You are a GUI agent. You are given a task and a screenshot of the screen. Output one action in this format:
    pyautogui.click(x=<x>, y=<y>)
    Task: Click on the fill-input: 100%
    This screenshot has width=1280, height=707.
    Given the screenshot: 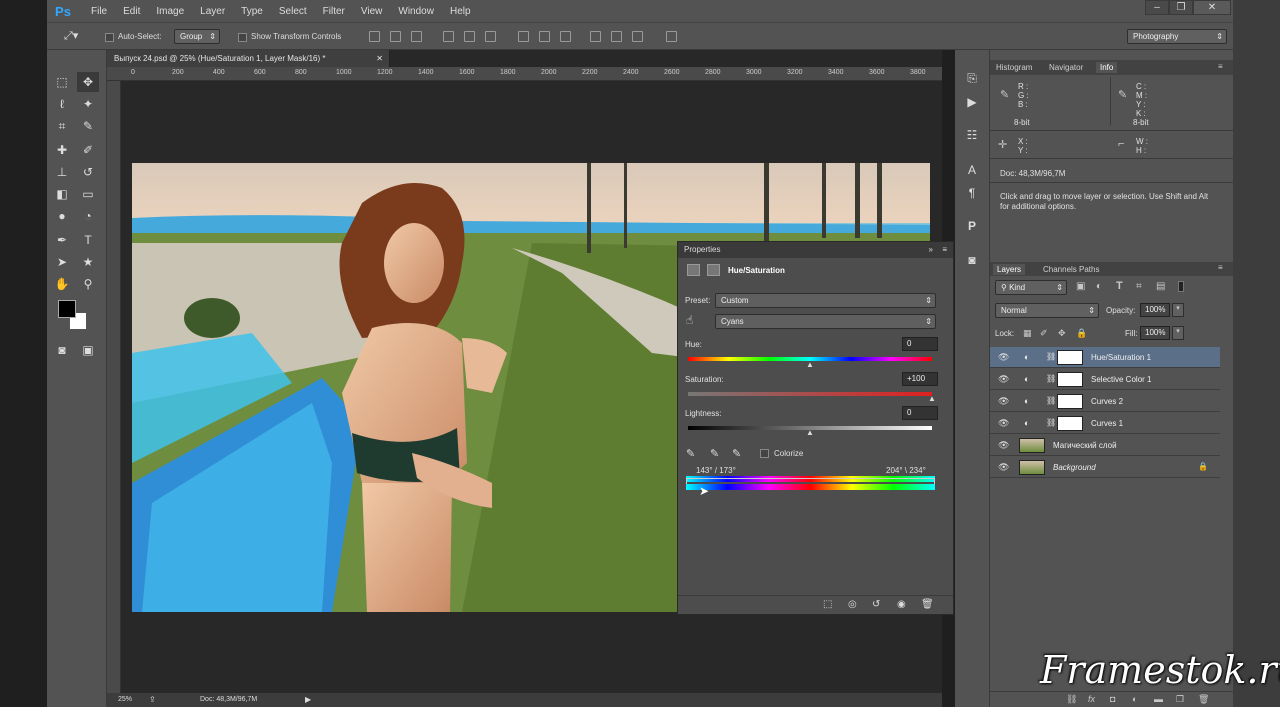 What is the action you would take?
    pyautogui.click(x=1155, y=333)
    